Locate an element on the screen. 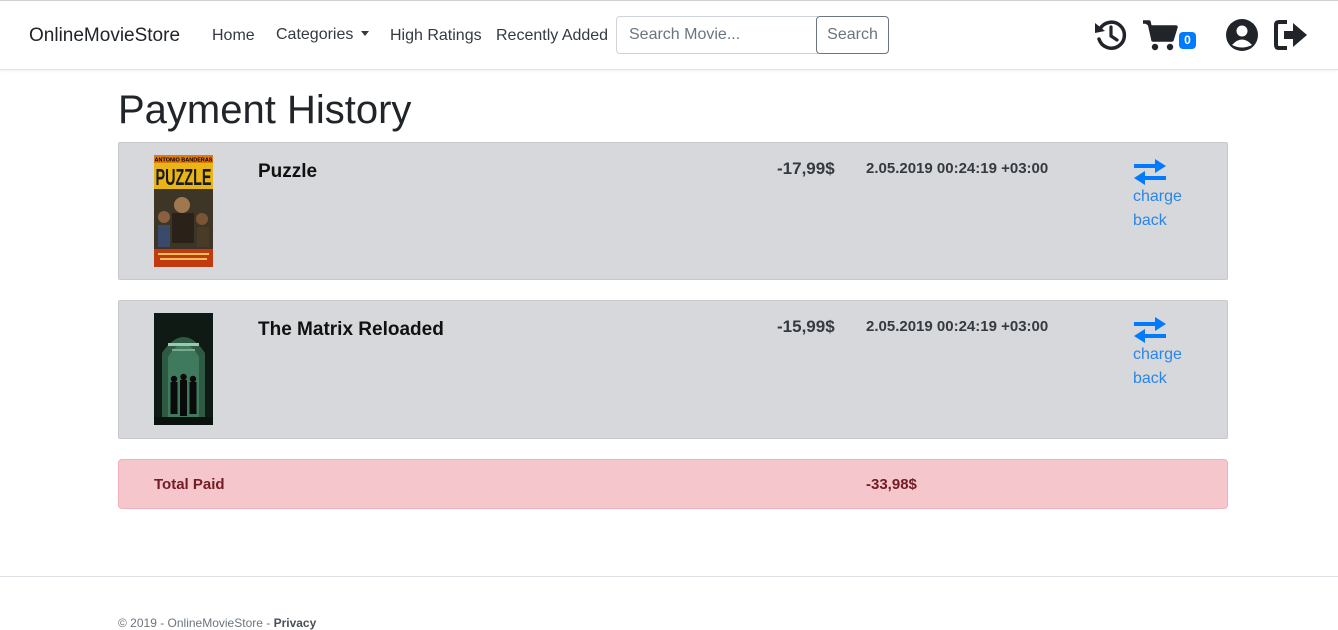  caret-down-icon is located at coordinates (365, 33).